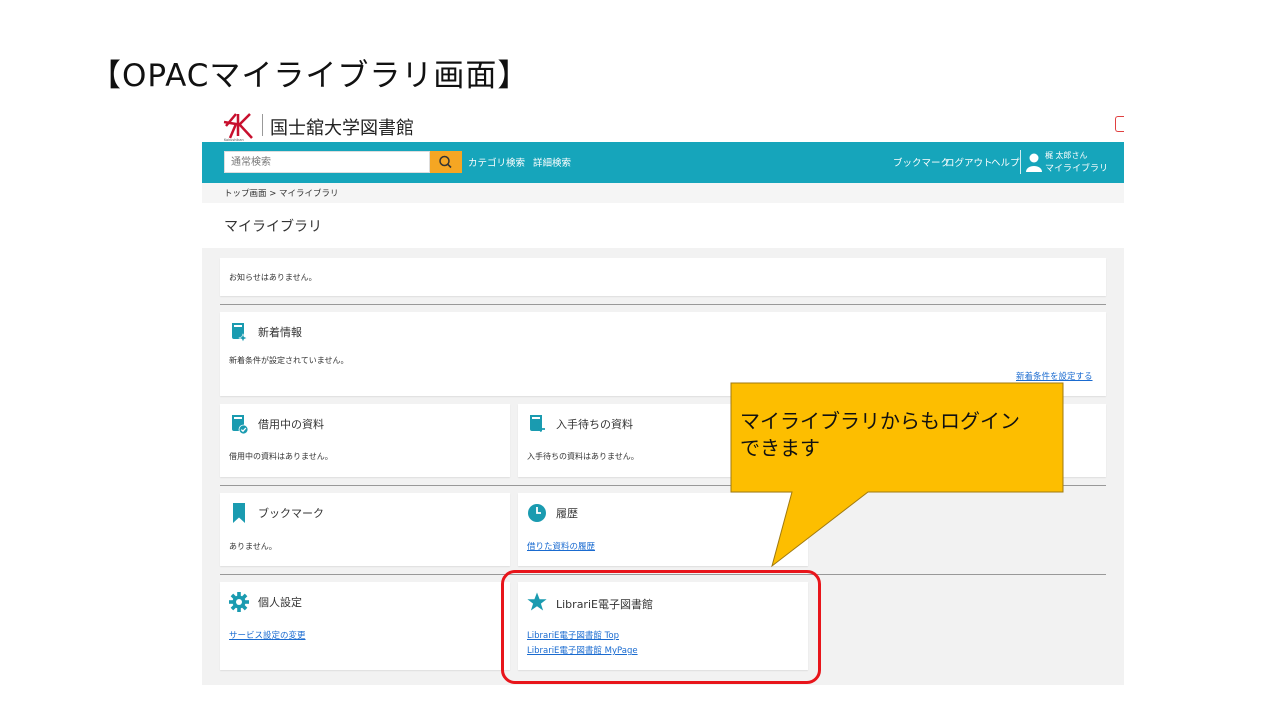  What do you see at coordinates (1076, 167) in the screenshot?
I see `my-library-link: マイライブラリ` at bounding box center [1076, 167].